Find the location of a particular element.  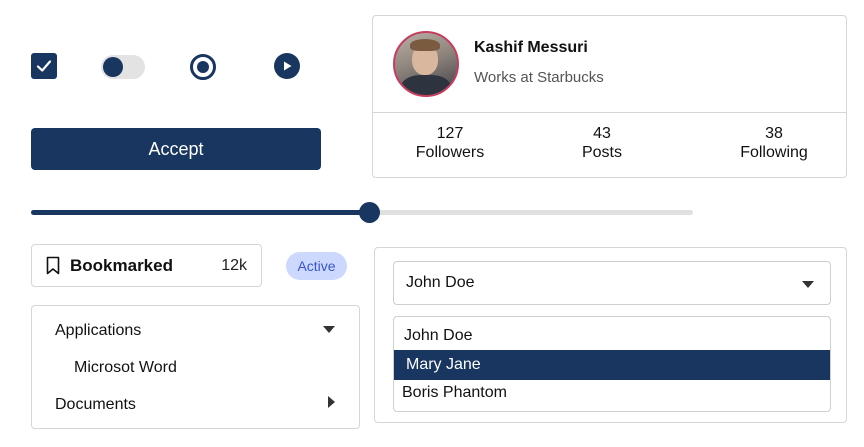

toggle-knob is located at coordinates (113, 67).